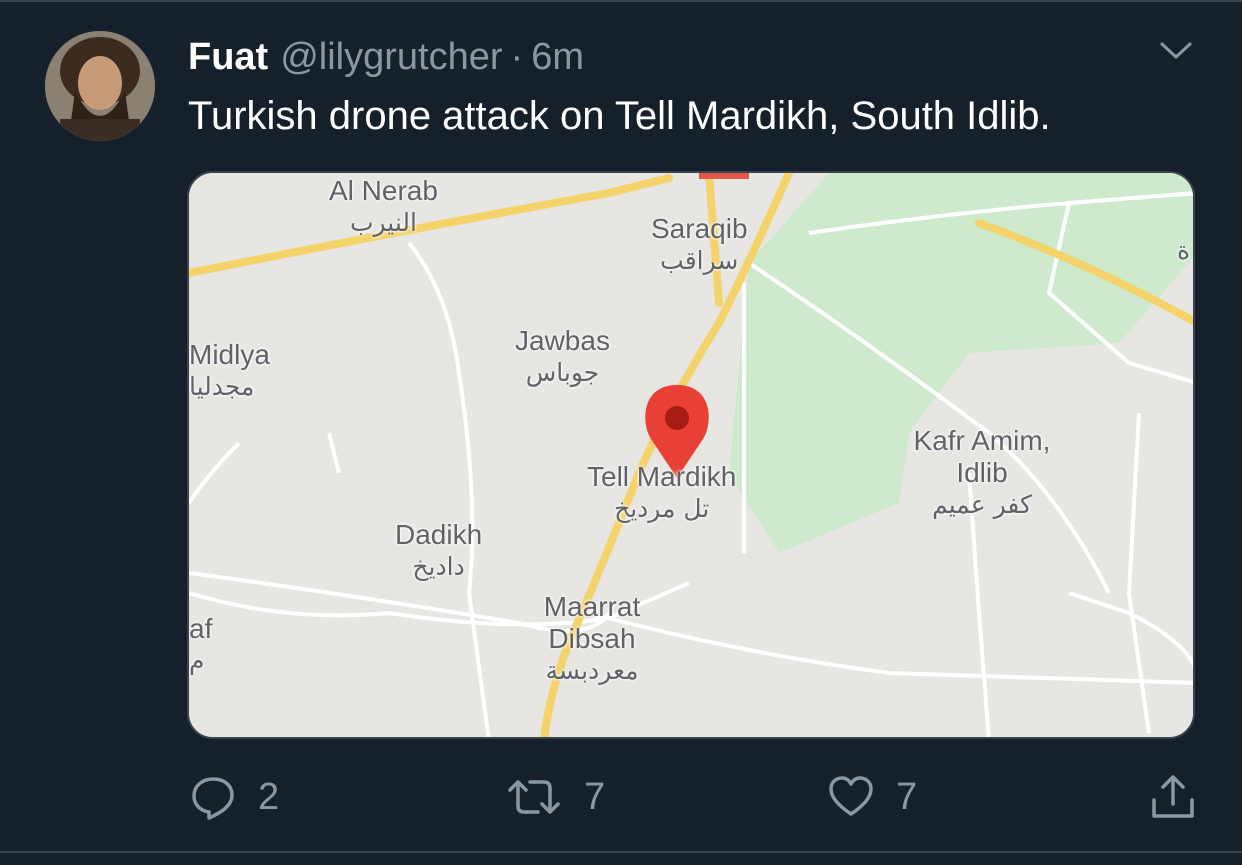 This screenshot has width=1242, height=865. What do you see at coordinates (197, 660) in the screenshot?
I see `map-label-edge-left-ar: م` at bounding box center [197, 660].